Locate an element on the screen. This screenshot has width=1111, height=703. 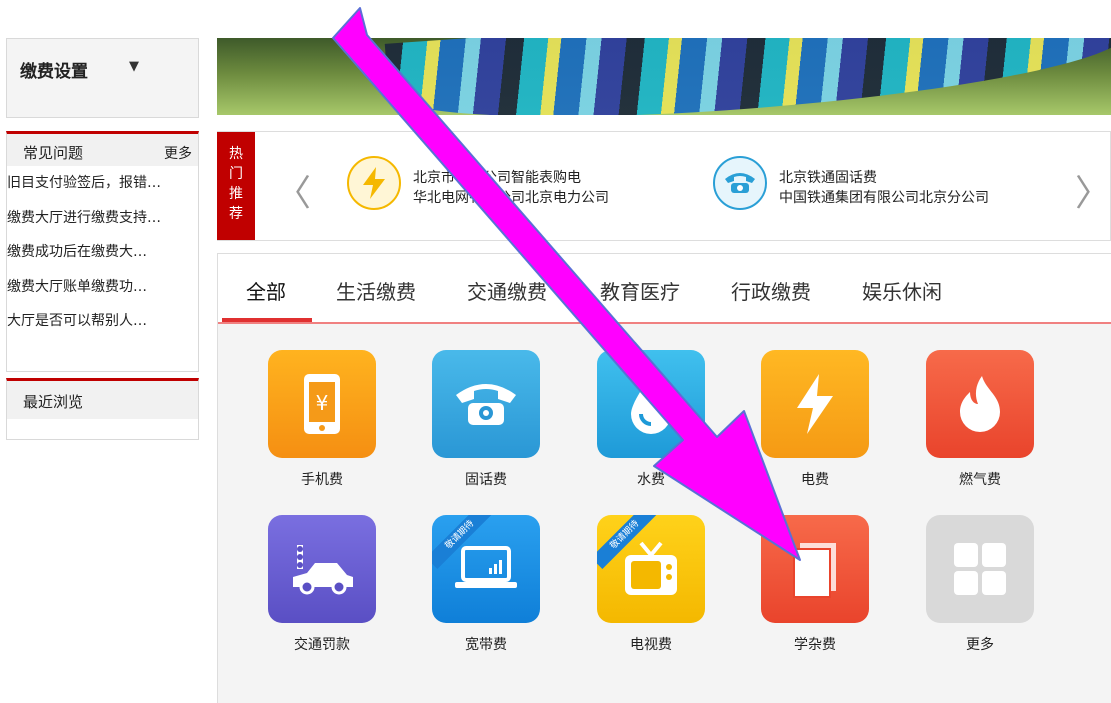
service-label: 固话费 is located at coordinates (486, 480).